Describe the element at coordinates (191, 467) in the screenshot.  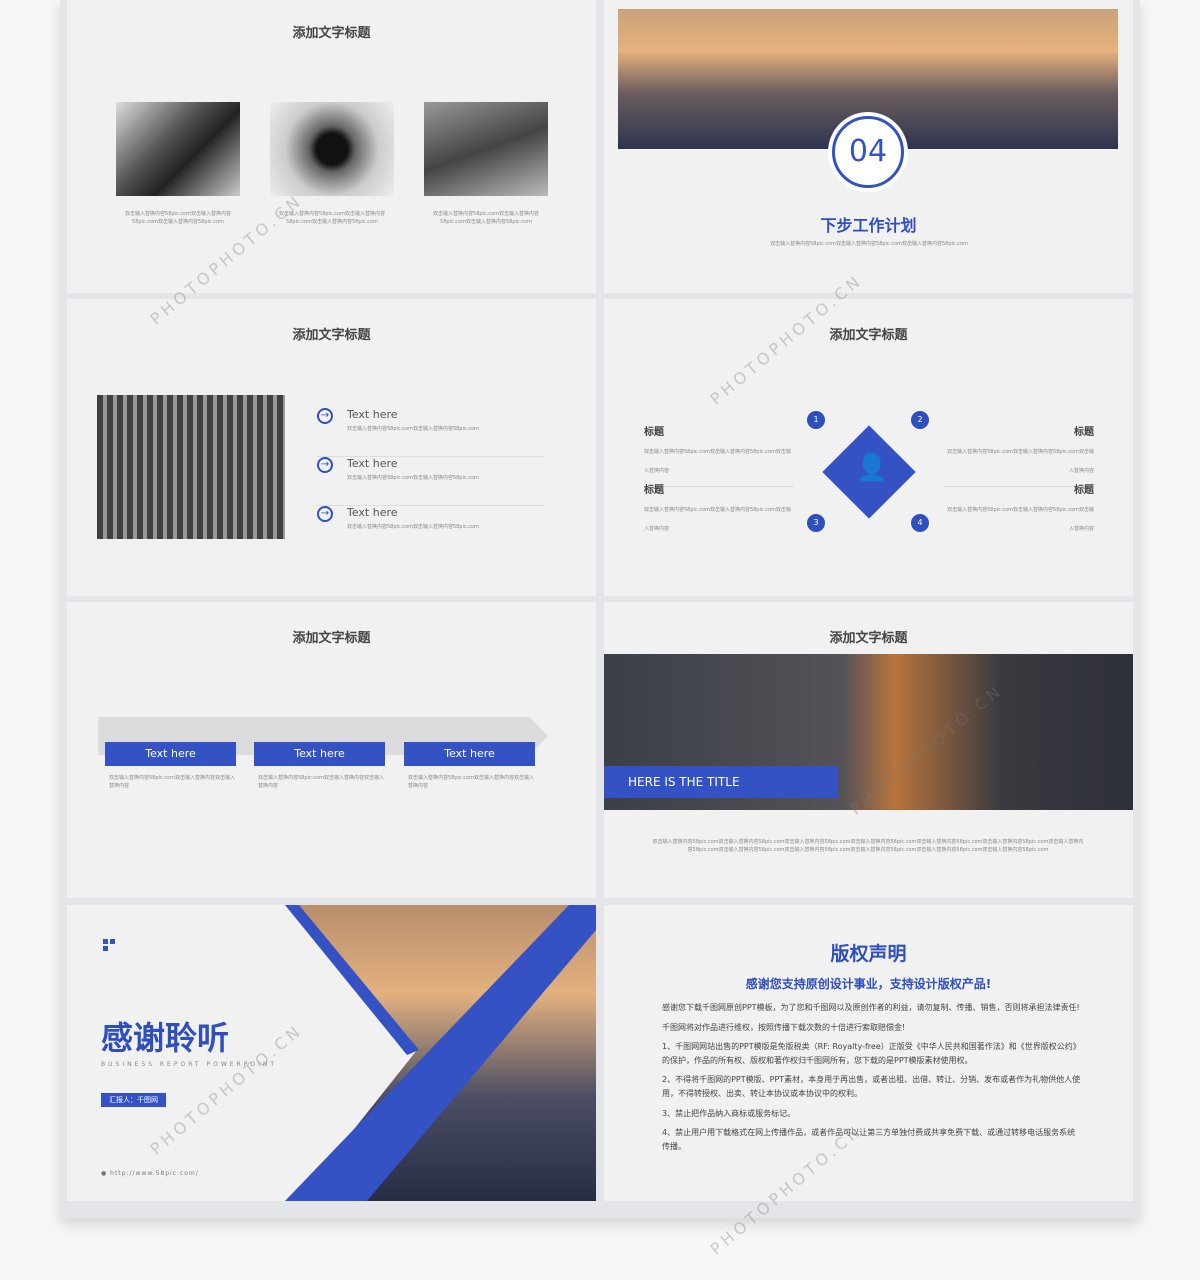
I see `building-photo` at that location.